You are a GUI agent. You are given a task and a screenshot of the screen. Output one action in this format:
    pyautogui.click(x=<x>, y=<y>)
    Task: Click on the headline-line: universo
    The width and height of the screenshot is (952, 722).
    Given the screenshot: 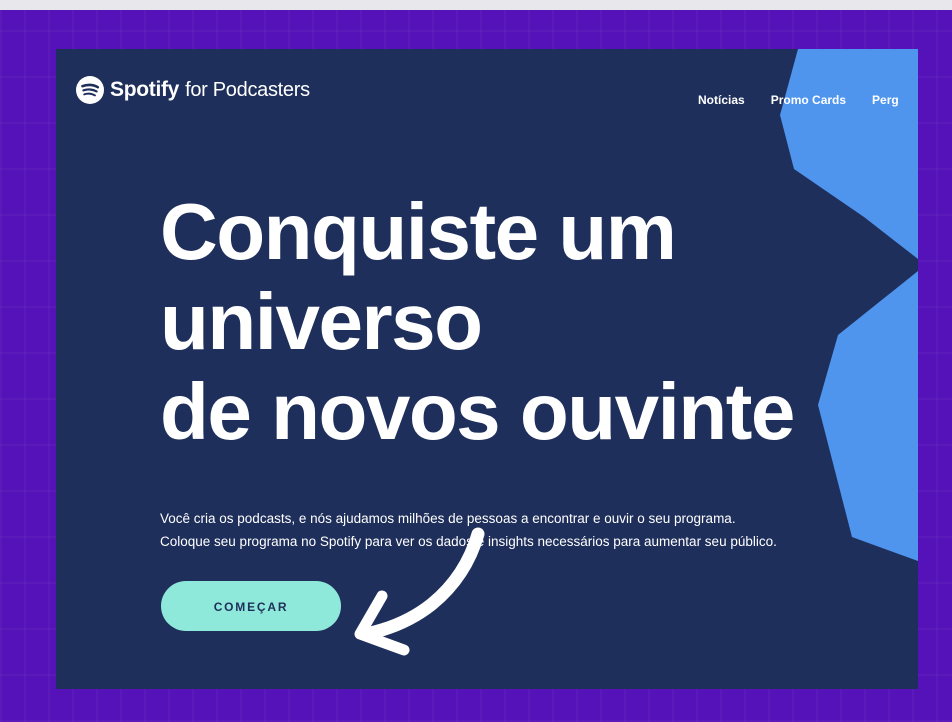 What is the action you would take?
    pyautogui.click(x=321, y=321)
    